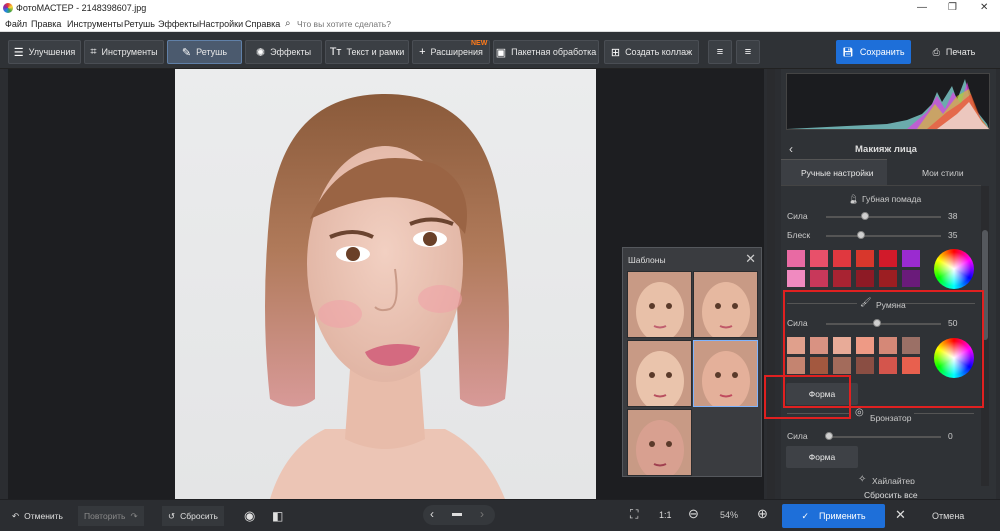  Describe the element at coordinates (18, 52) in the screenshot. I see `sliders-icon: ☰` at that location.